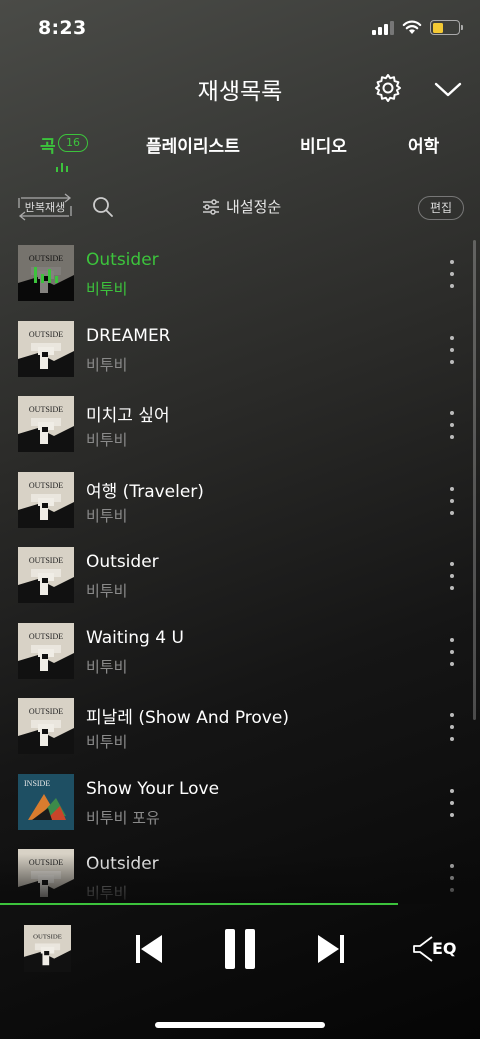 This screenshot has height=1039, width=480. I want to click on collapse-button, so click(448, 90).